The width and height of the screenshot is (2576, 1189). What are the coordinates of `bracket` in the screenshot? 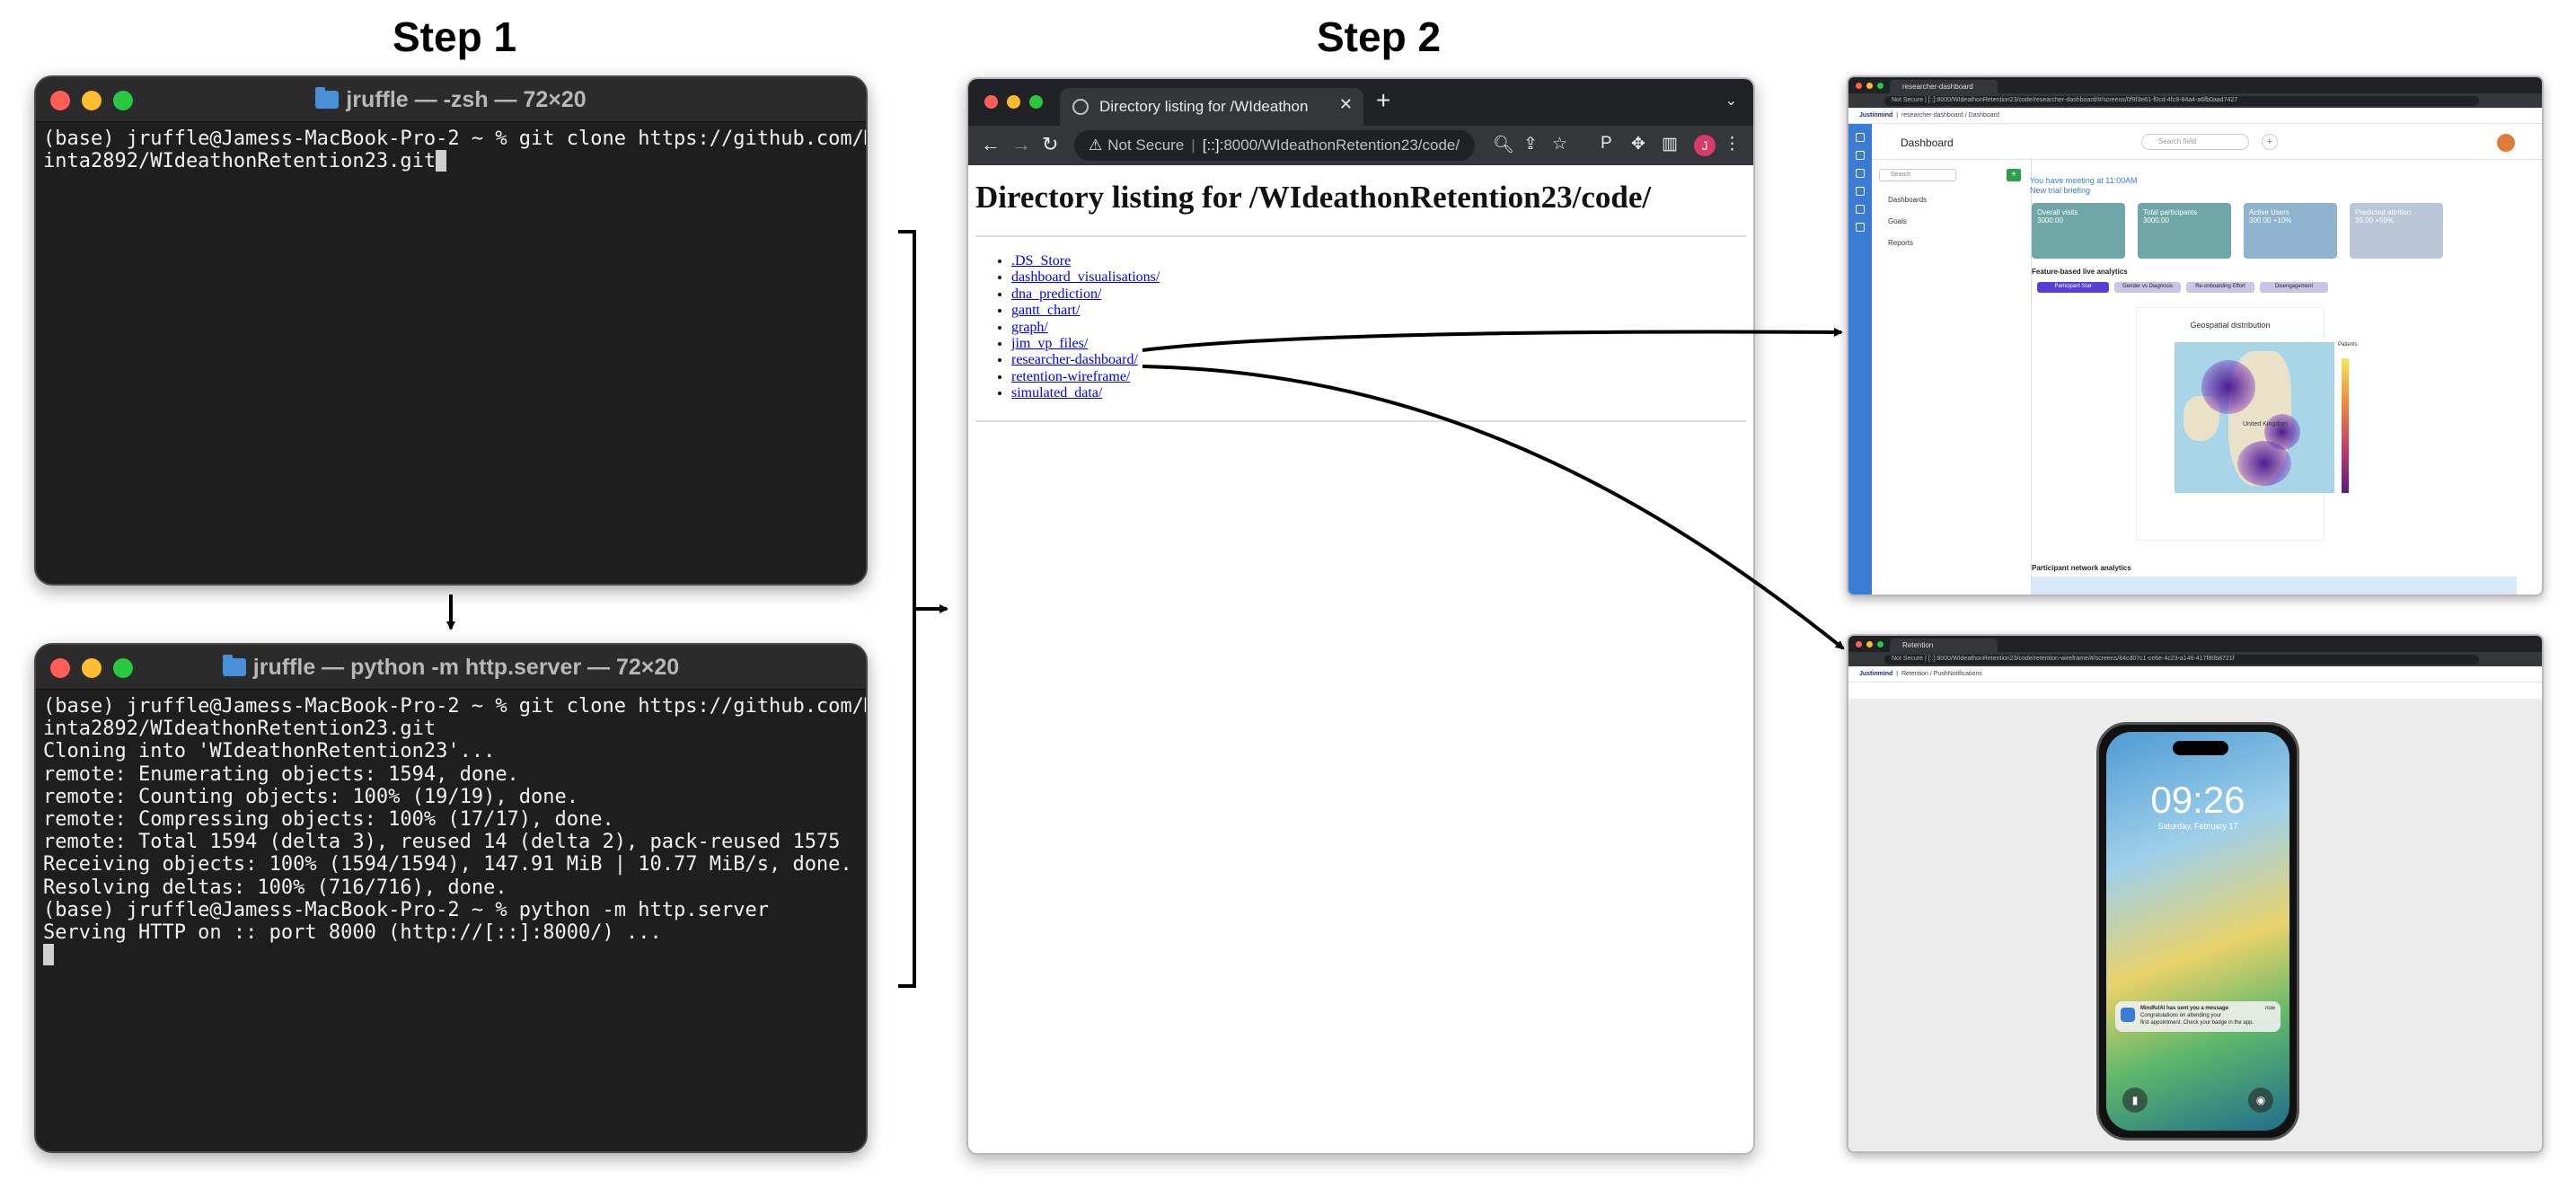 It's located at (907, 609).